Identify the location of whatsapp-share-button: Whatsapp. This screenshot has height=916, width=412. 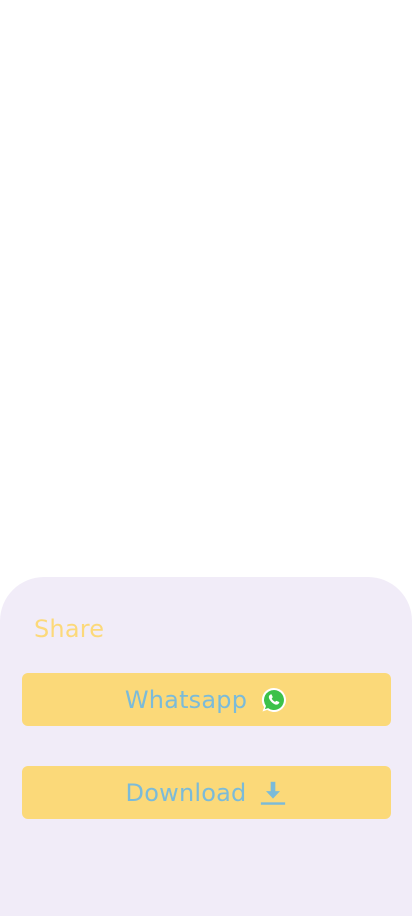
(206, 699).